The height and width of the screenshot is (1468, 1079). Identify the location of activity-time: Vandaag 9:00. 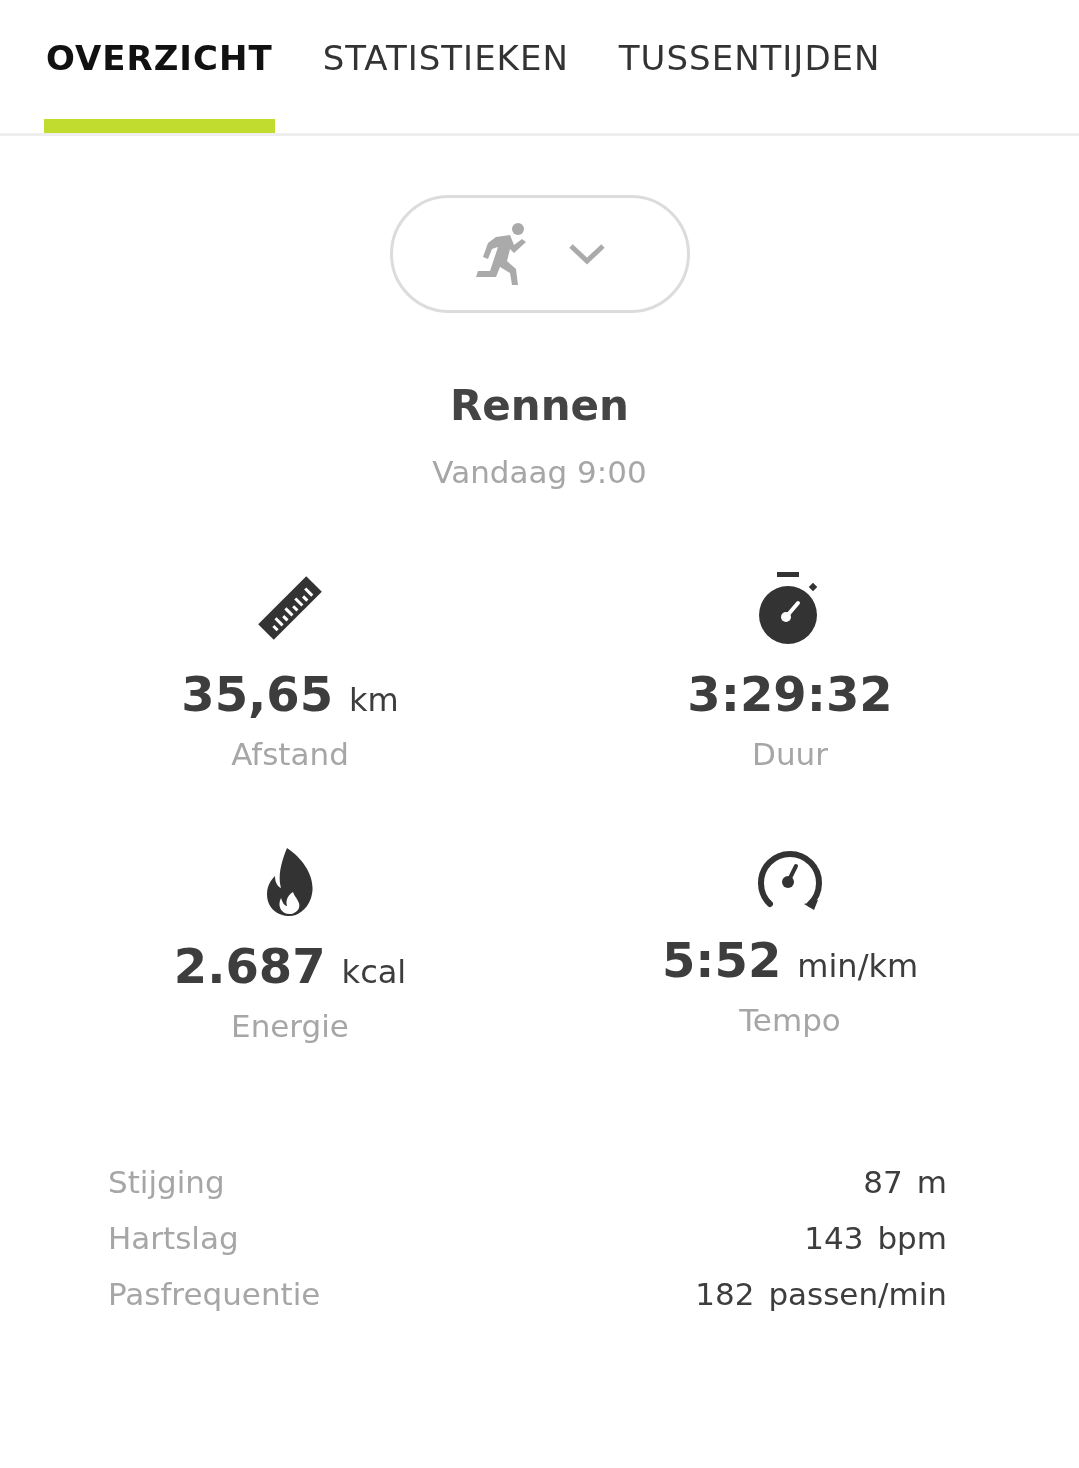
(539, 472).